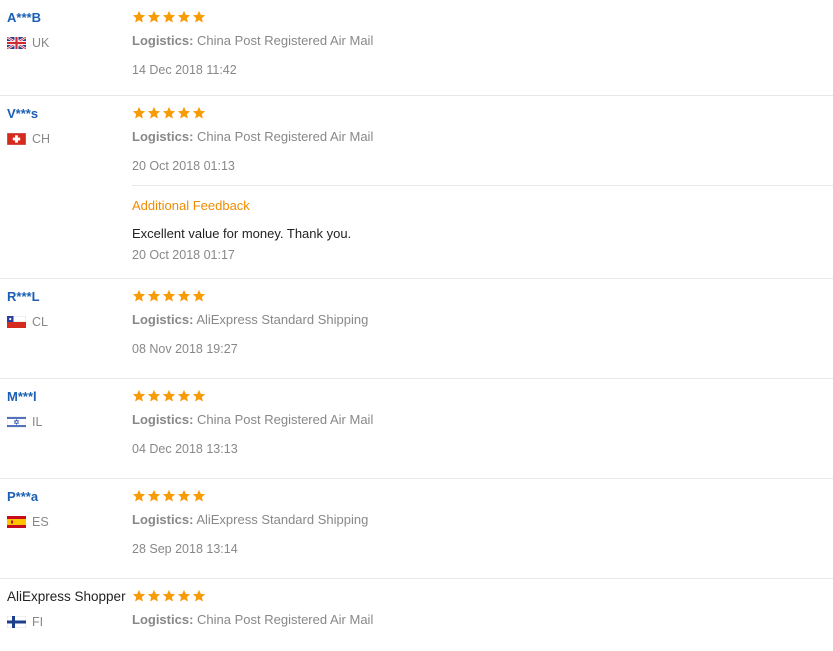 Image resolution: width=833 pixels, height=651 pixels. What do you see at coordinates (184, 70) in the screenshot?
I see `review-date: 14 Dec 2018 11:42` at bounding box center [184, 70].